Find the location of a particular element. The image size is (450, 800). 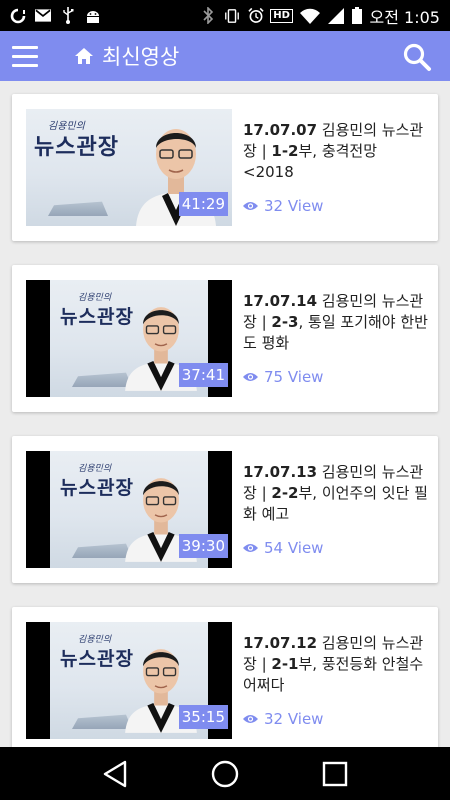

bluetooth-icon is located at coordinates (208, 15).